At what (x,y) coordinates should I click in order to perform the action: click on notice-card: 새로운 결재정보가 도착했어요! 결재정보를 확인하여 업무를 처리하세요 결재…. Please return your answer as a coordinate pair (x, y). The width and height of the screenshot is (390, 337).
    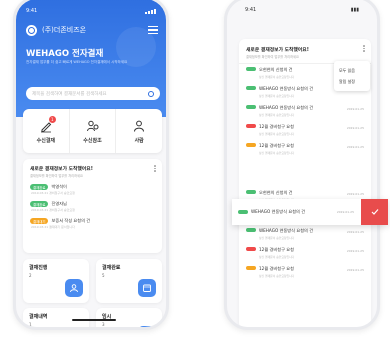
    Looking at the image, I should click on (92, 206).